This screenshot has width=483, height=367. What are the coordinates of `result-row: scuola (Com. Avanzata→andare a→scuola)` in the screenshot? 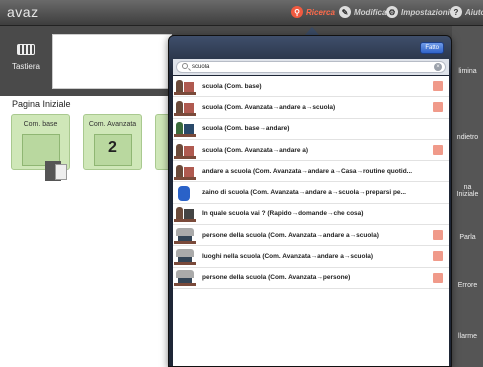 It's located at (311, 108).